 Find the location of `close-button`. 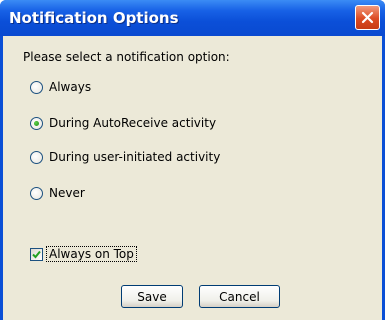

close-button is located at coordinates (367, 17).